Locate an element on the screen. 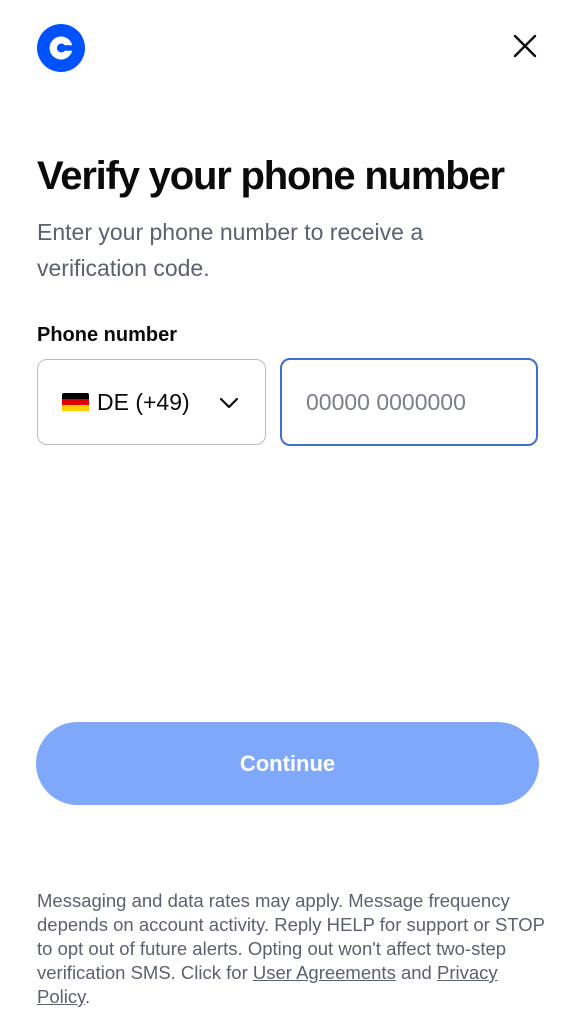 Image resolution: width=574 pixels, height=1020 pixels. country-code-select: DE (+49) is located at coordinates (151, 402).